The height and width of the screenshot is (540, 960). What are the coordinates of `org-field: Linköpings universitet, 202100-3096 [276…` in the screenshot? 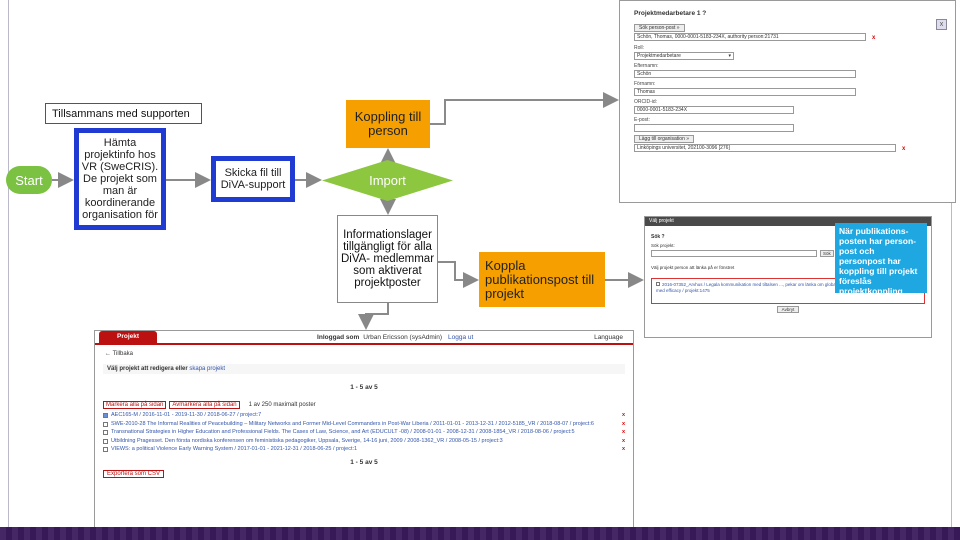 It's located at (765, 148).